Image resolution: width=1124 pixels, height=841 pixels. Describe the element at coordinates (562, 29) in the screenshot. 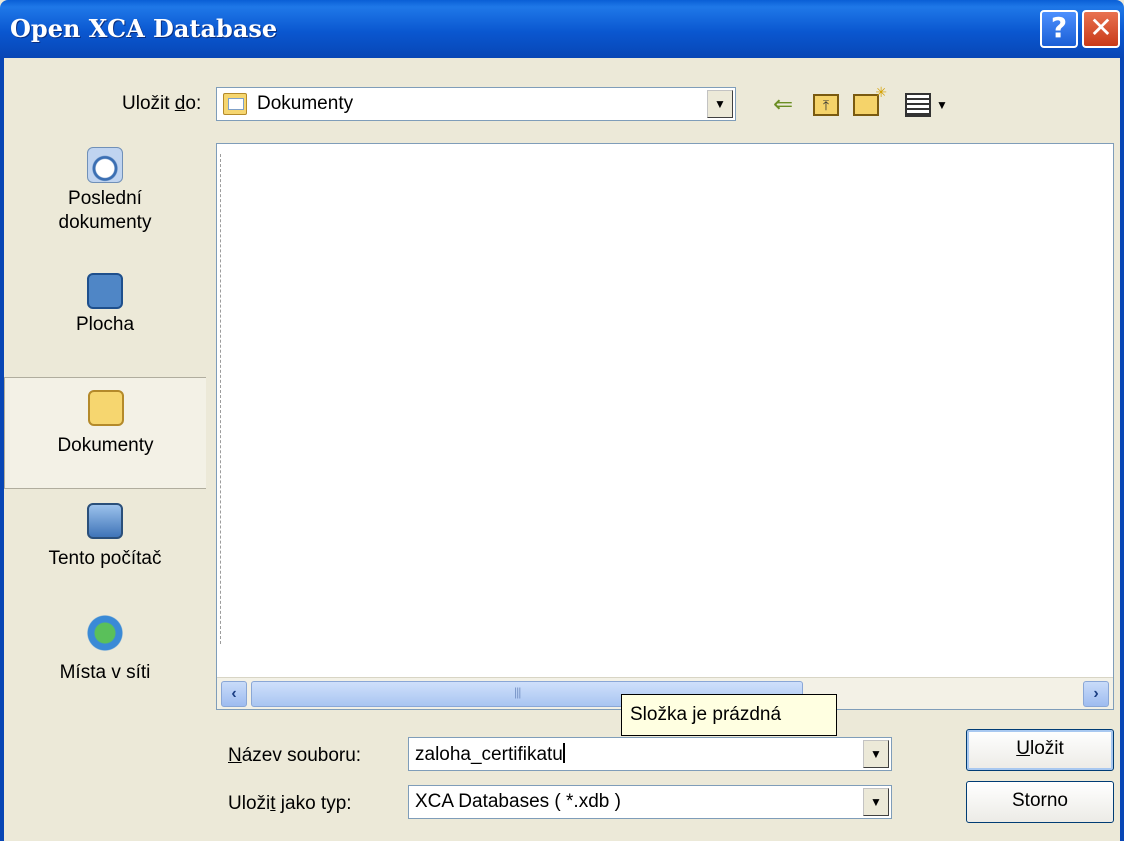

I see `title-bar: Open XCA Database ? ✕` at that location.